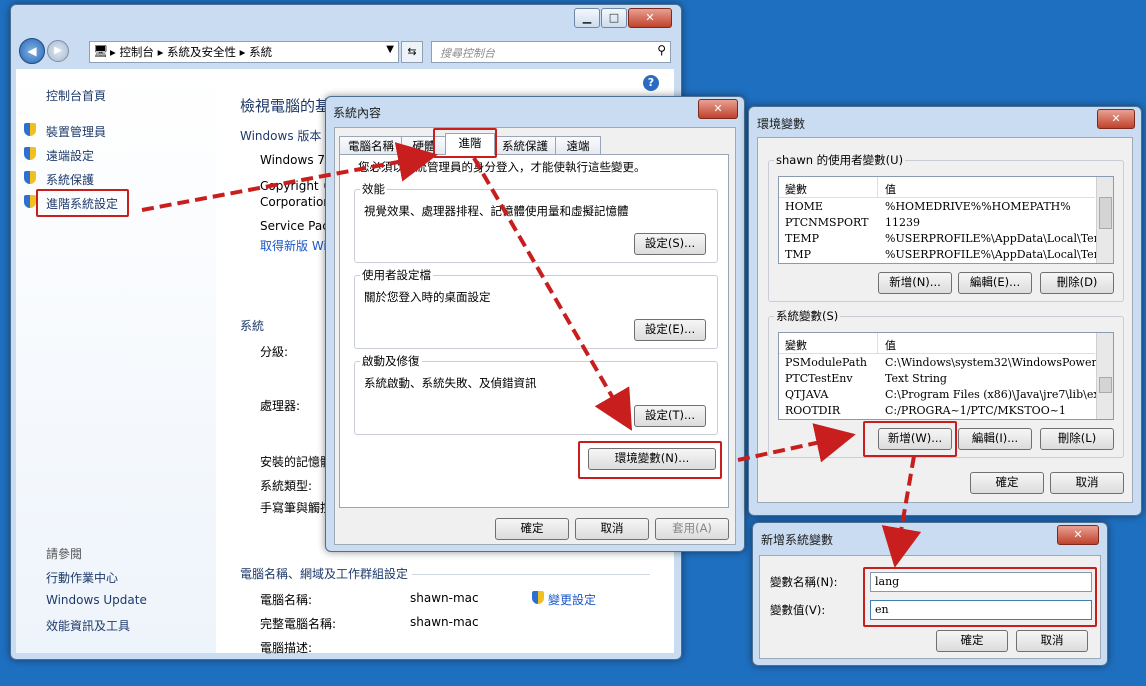  What do you see at coordinates (286, 648) in the screenshot?
I see `computer-description-label: 電腦描述:` at bounding box center [286, 648].